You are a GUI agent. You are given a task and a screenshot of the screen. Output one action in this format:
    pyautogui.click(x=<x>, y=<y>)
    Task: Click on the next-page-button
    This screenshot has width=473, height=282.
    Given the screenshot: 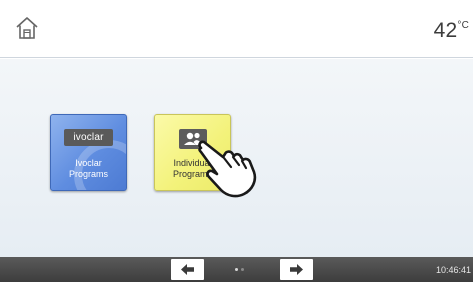 What is the action you would take?
    pyautogui.click(x=296, y=269)
    